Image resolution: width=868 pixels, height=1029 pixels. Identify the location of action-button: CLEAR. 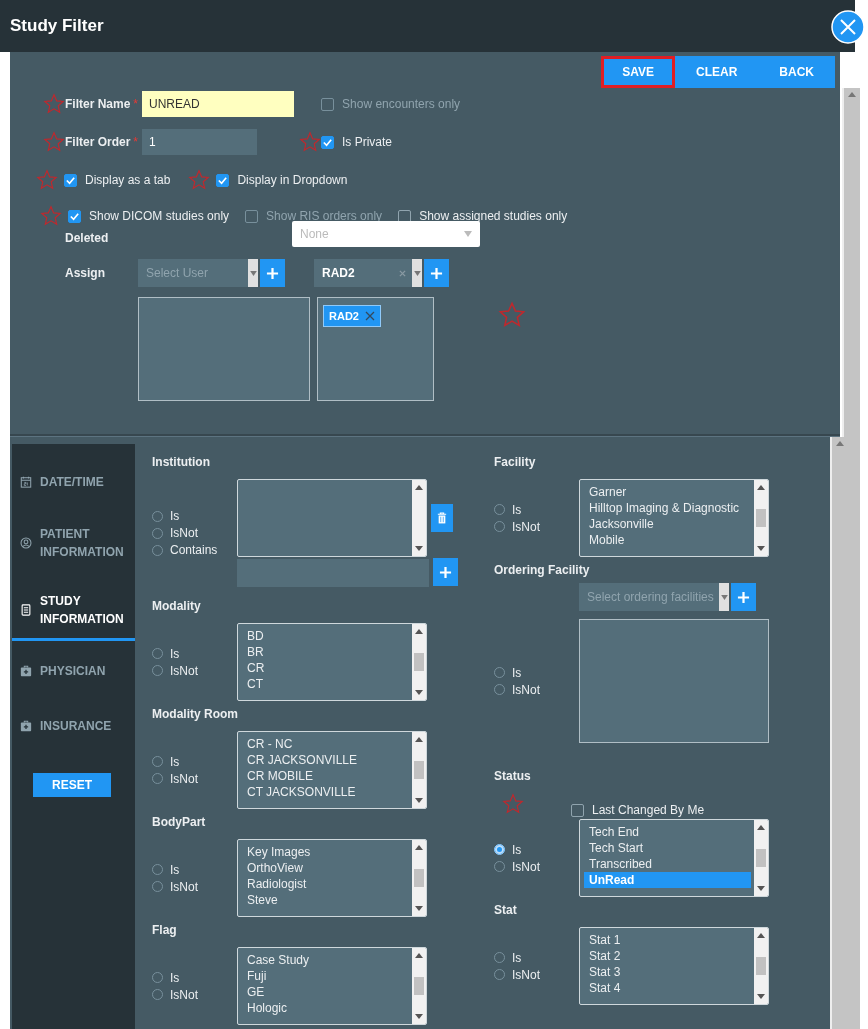
(717, 72).